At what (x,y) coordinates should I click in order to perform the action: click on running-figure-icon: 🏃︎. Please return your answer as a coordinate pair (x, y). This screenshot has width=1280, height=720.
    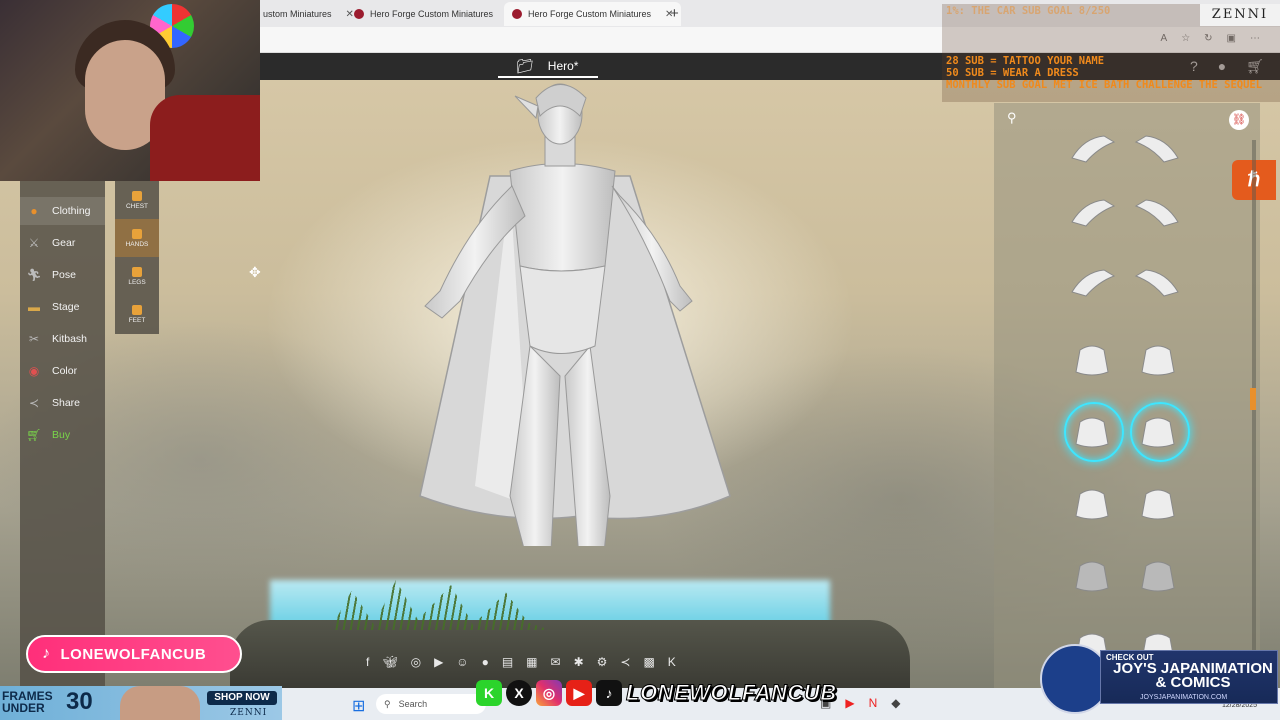
    Looking at the image, I should click on (34, 275).